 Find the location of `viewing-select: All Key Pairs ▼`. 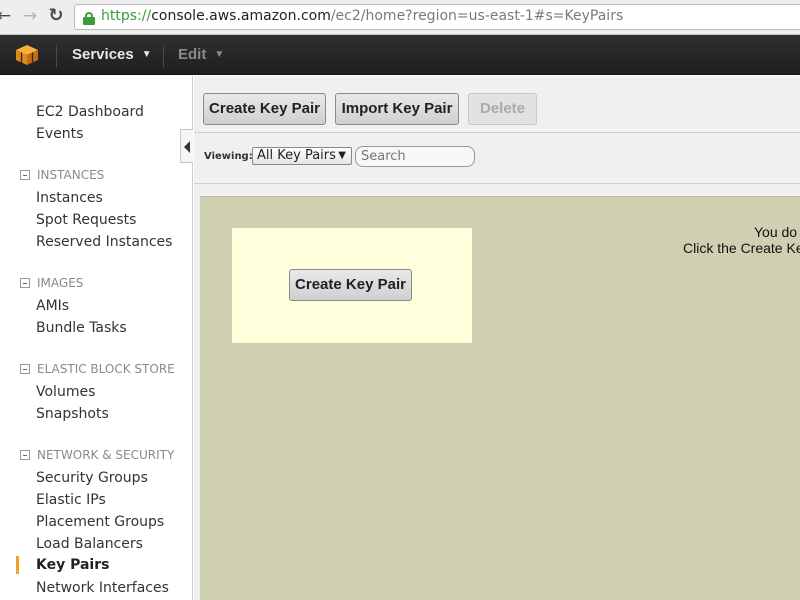

viewing-select: All Key Pairs ▼ is located at coordinates (302, 156).